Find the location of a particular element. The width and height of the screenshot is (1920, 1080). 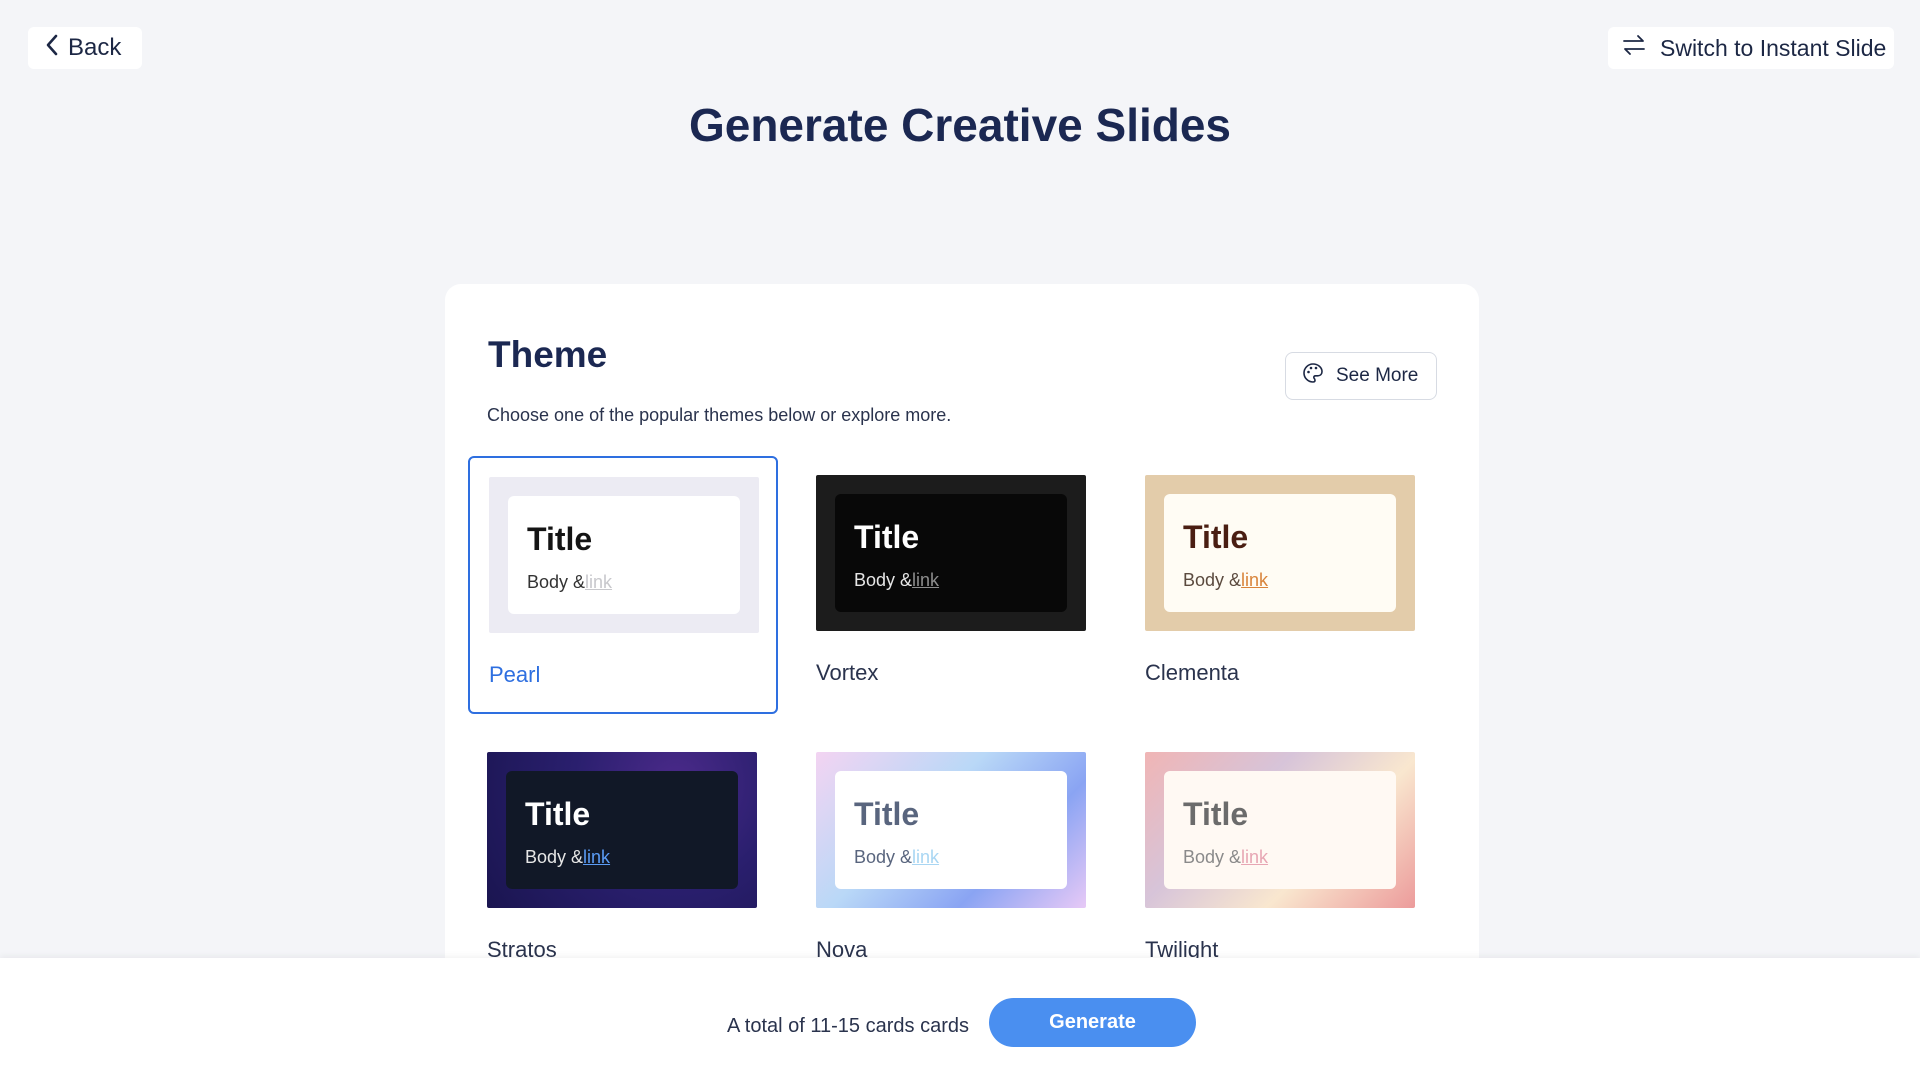

theme-card-nova: Title Body &link Nova is located at coordinates (952, 862).